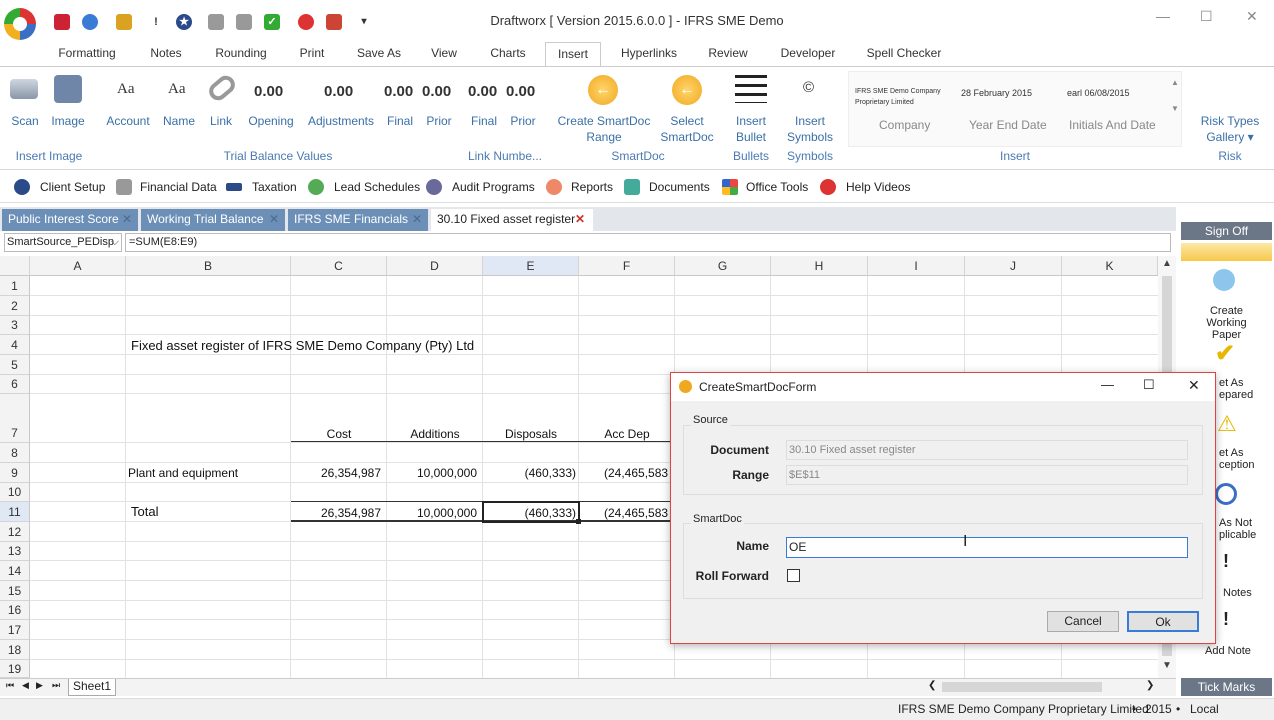  Describe the element at coordinates (339, 434) in the screenshot. I see `header-cost: Cost` at that location.